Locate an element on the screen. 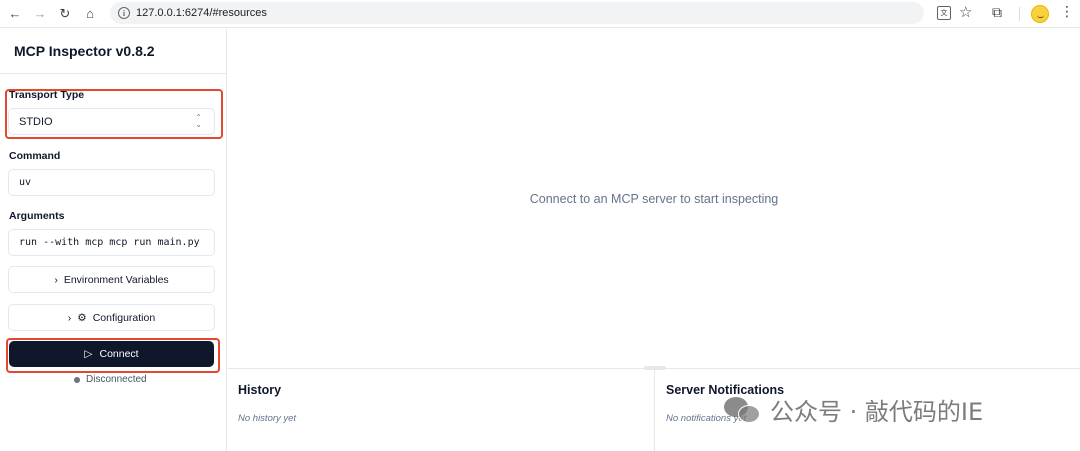 The width and height of the screenshot is (1080, 451). arguments-label: Arguments is located at coordinates (37, 216).